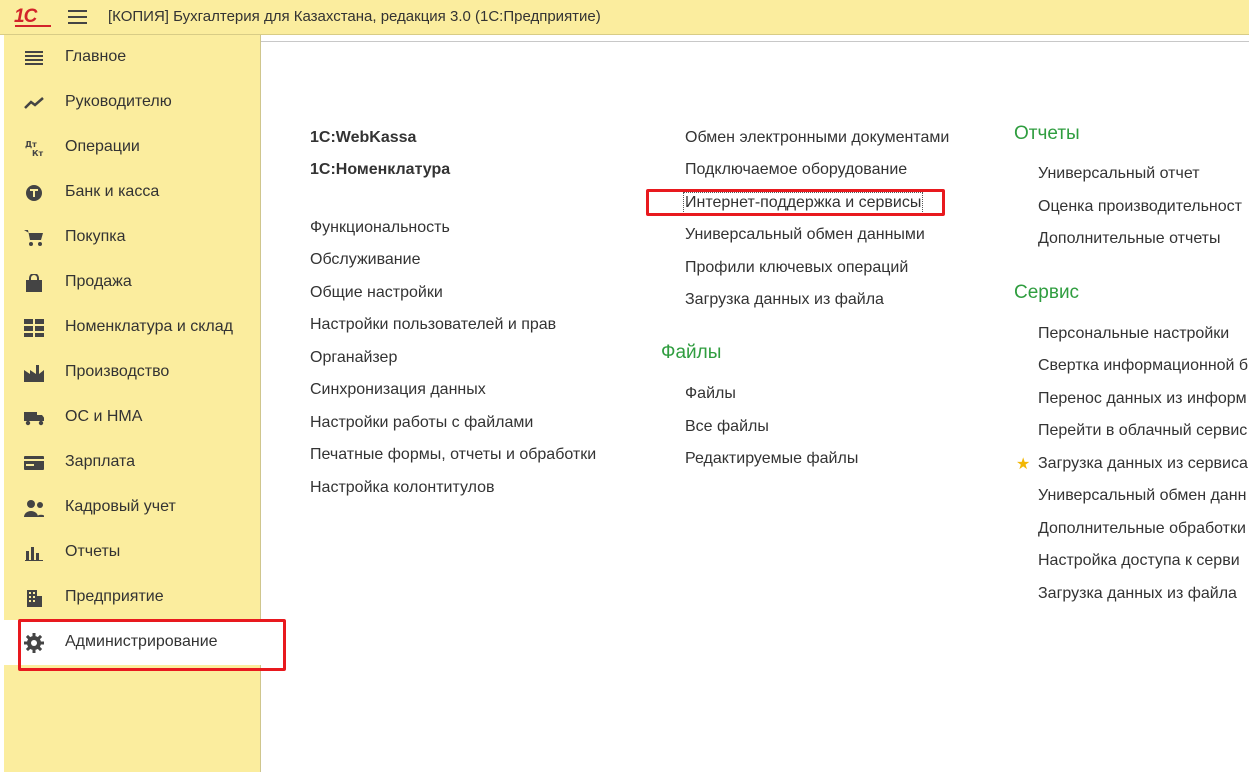 The image size is (1249, 772). Describe the element at coordinates (78, 17) in the screenshot. I see `menu-icon` at that location.